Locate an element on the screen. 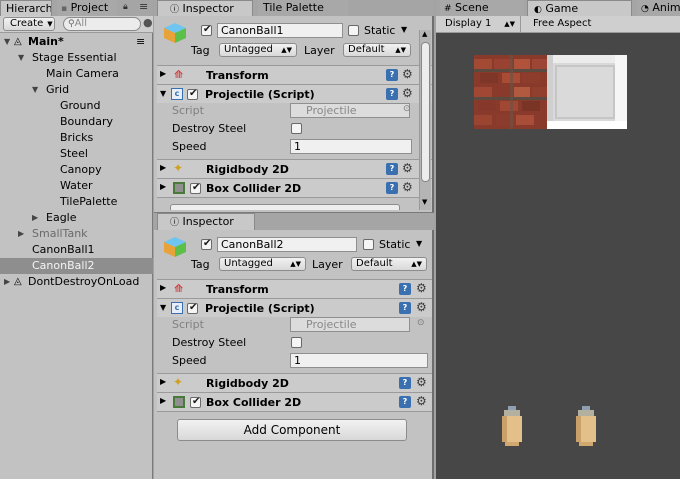 The width and height of the screenshot is (680, 479). layer-dropdown-2: Default ▲▼ is located at coordinates (389, 264).